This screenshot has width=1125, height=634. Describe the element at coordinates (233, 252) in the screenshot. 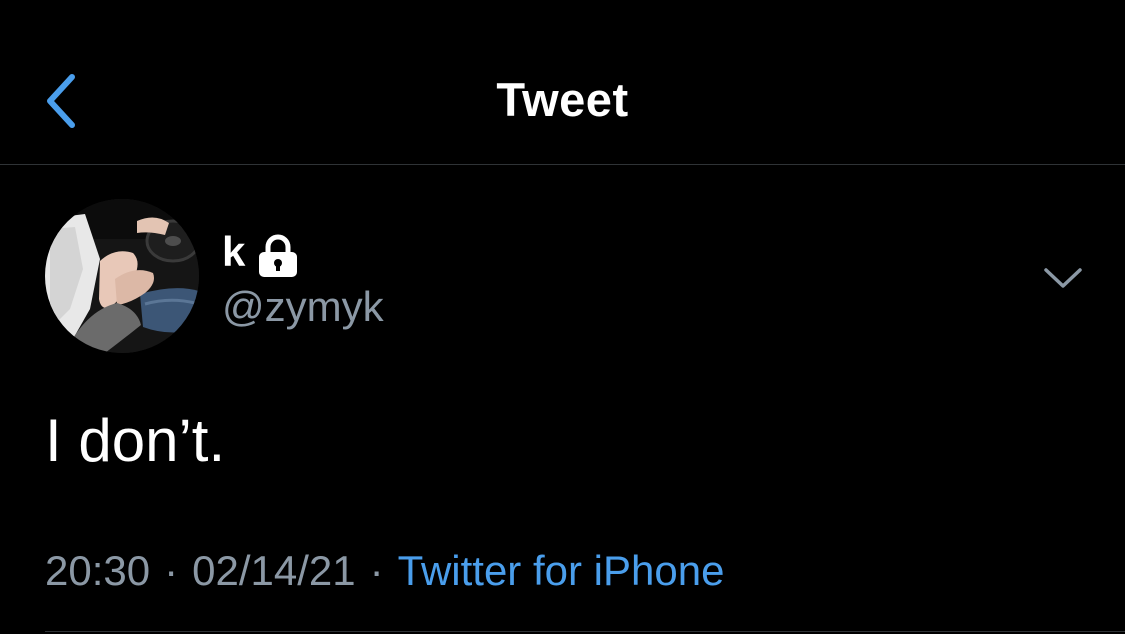

I see `display-name: k` at that location.